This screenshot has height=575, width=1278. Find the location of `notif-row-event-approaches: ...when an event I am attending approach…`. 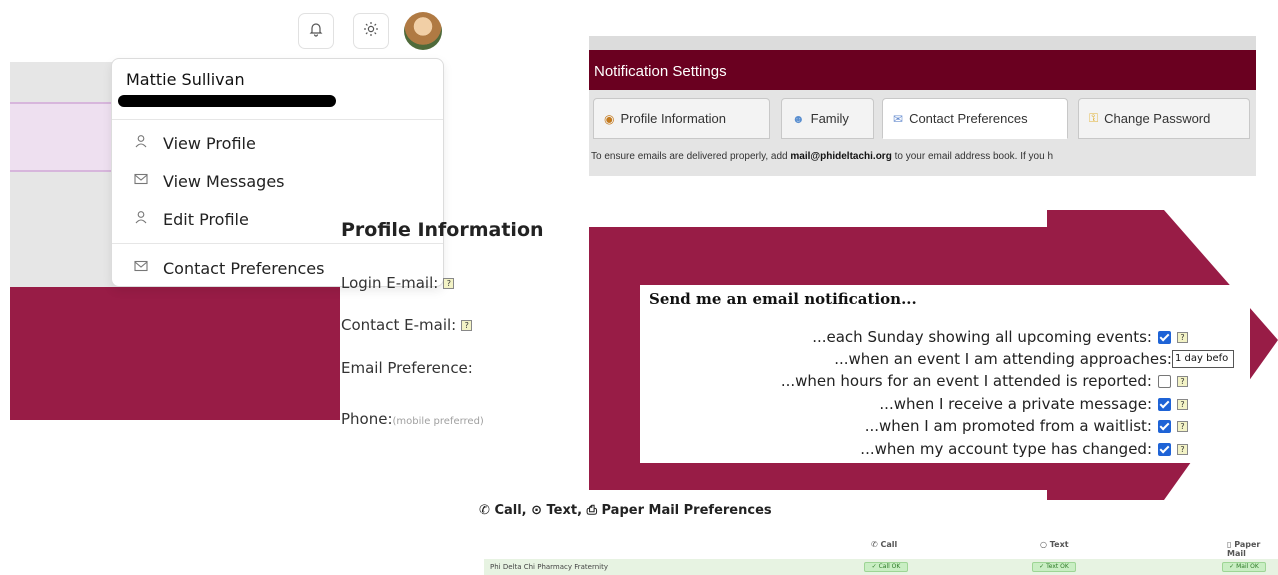

notif-row-event-approaches: ...when an event I am attending approach… is located at coordinates (1003, 359).